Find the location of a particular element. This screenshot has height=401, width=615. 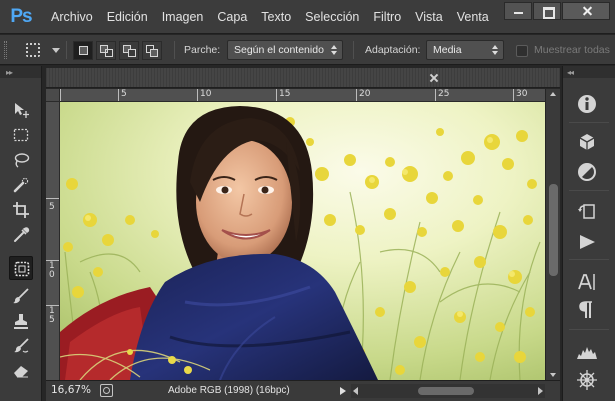

ruler-label: 15 is located at coordinates (285, 94).